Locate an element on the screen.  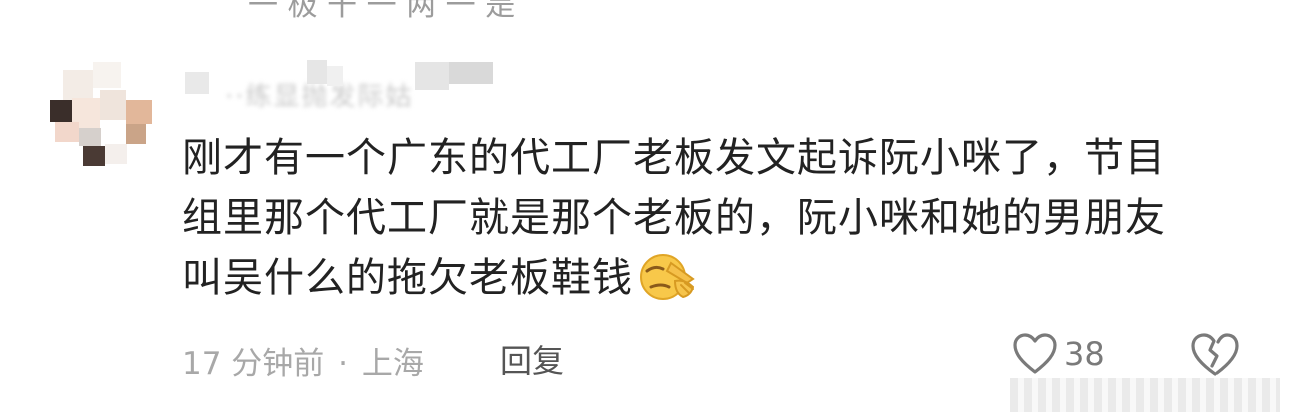
like-count: 38 is located at coordinates (1084, 354).